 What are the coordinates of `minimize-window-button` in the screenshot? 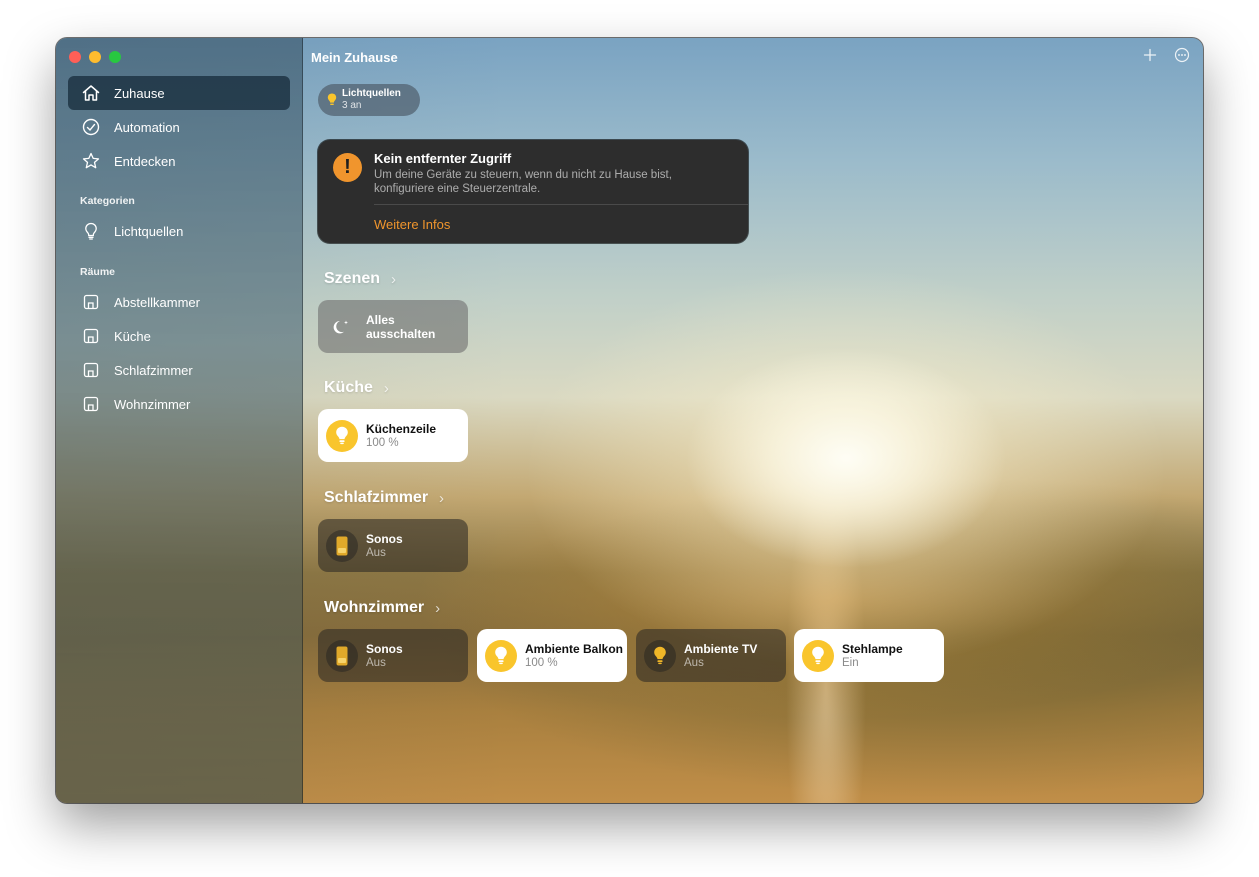 It's located at (95, 57).